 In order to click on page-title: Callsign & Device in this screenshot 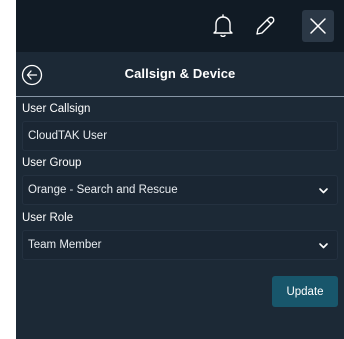, I will do `click(180, 73)`.